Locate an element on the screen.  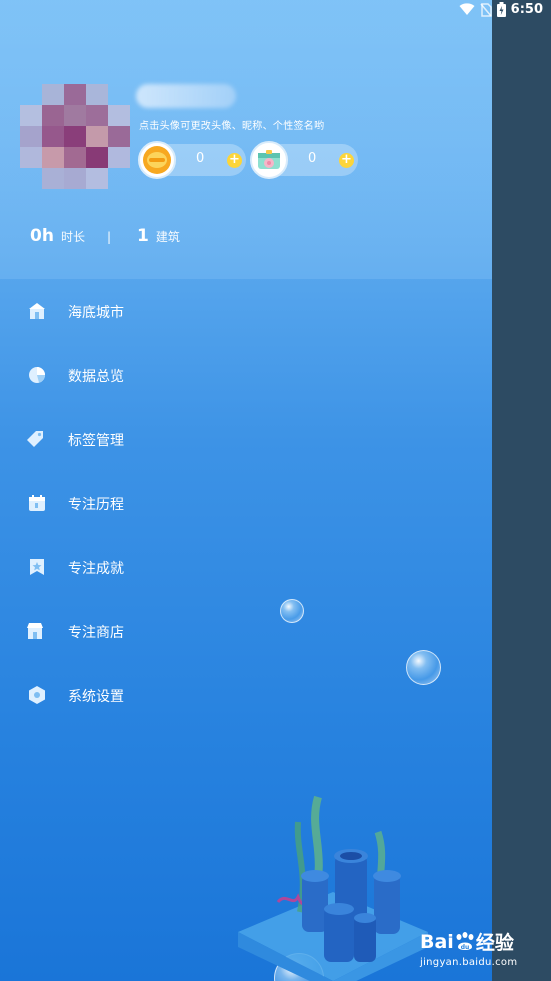
menu-item-focus-achievements: 专注成就 is located at coordinates (246, 567).